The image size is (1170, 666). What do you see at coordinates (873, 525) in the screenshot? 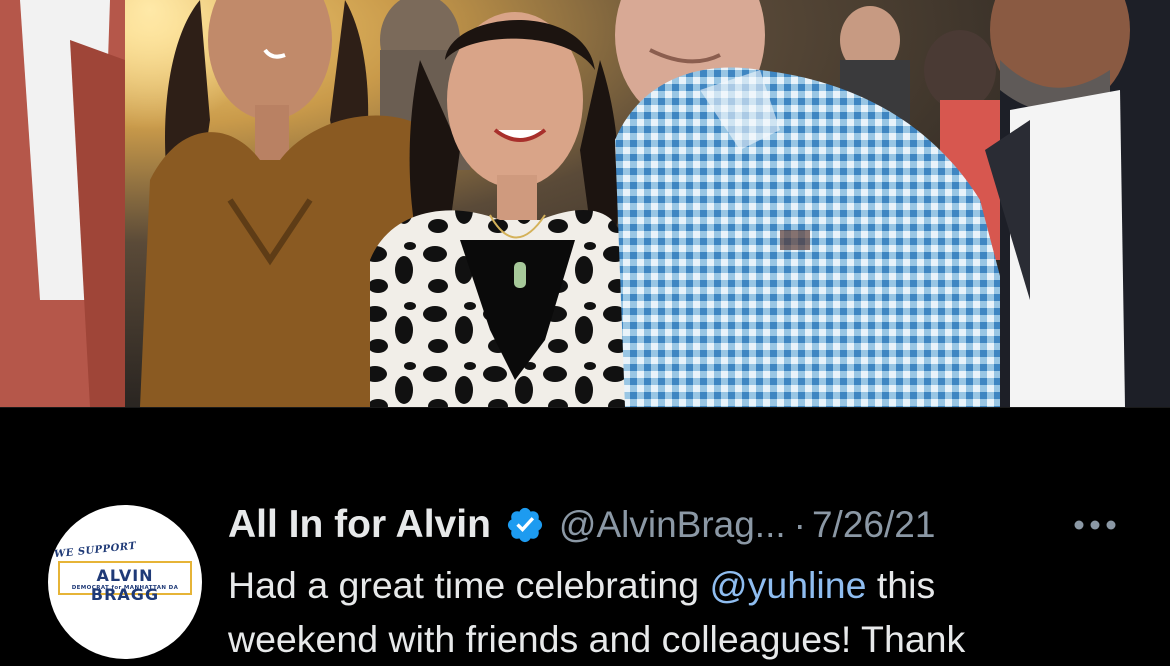
I see `tweet-timestamp: 7/26/21` at bounding box center [873, 525].